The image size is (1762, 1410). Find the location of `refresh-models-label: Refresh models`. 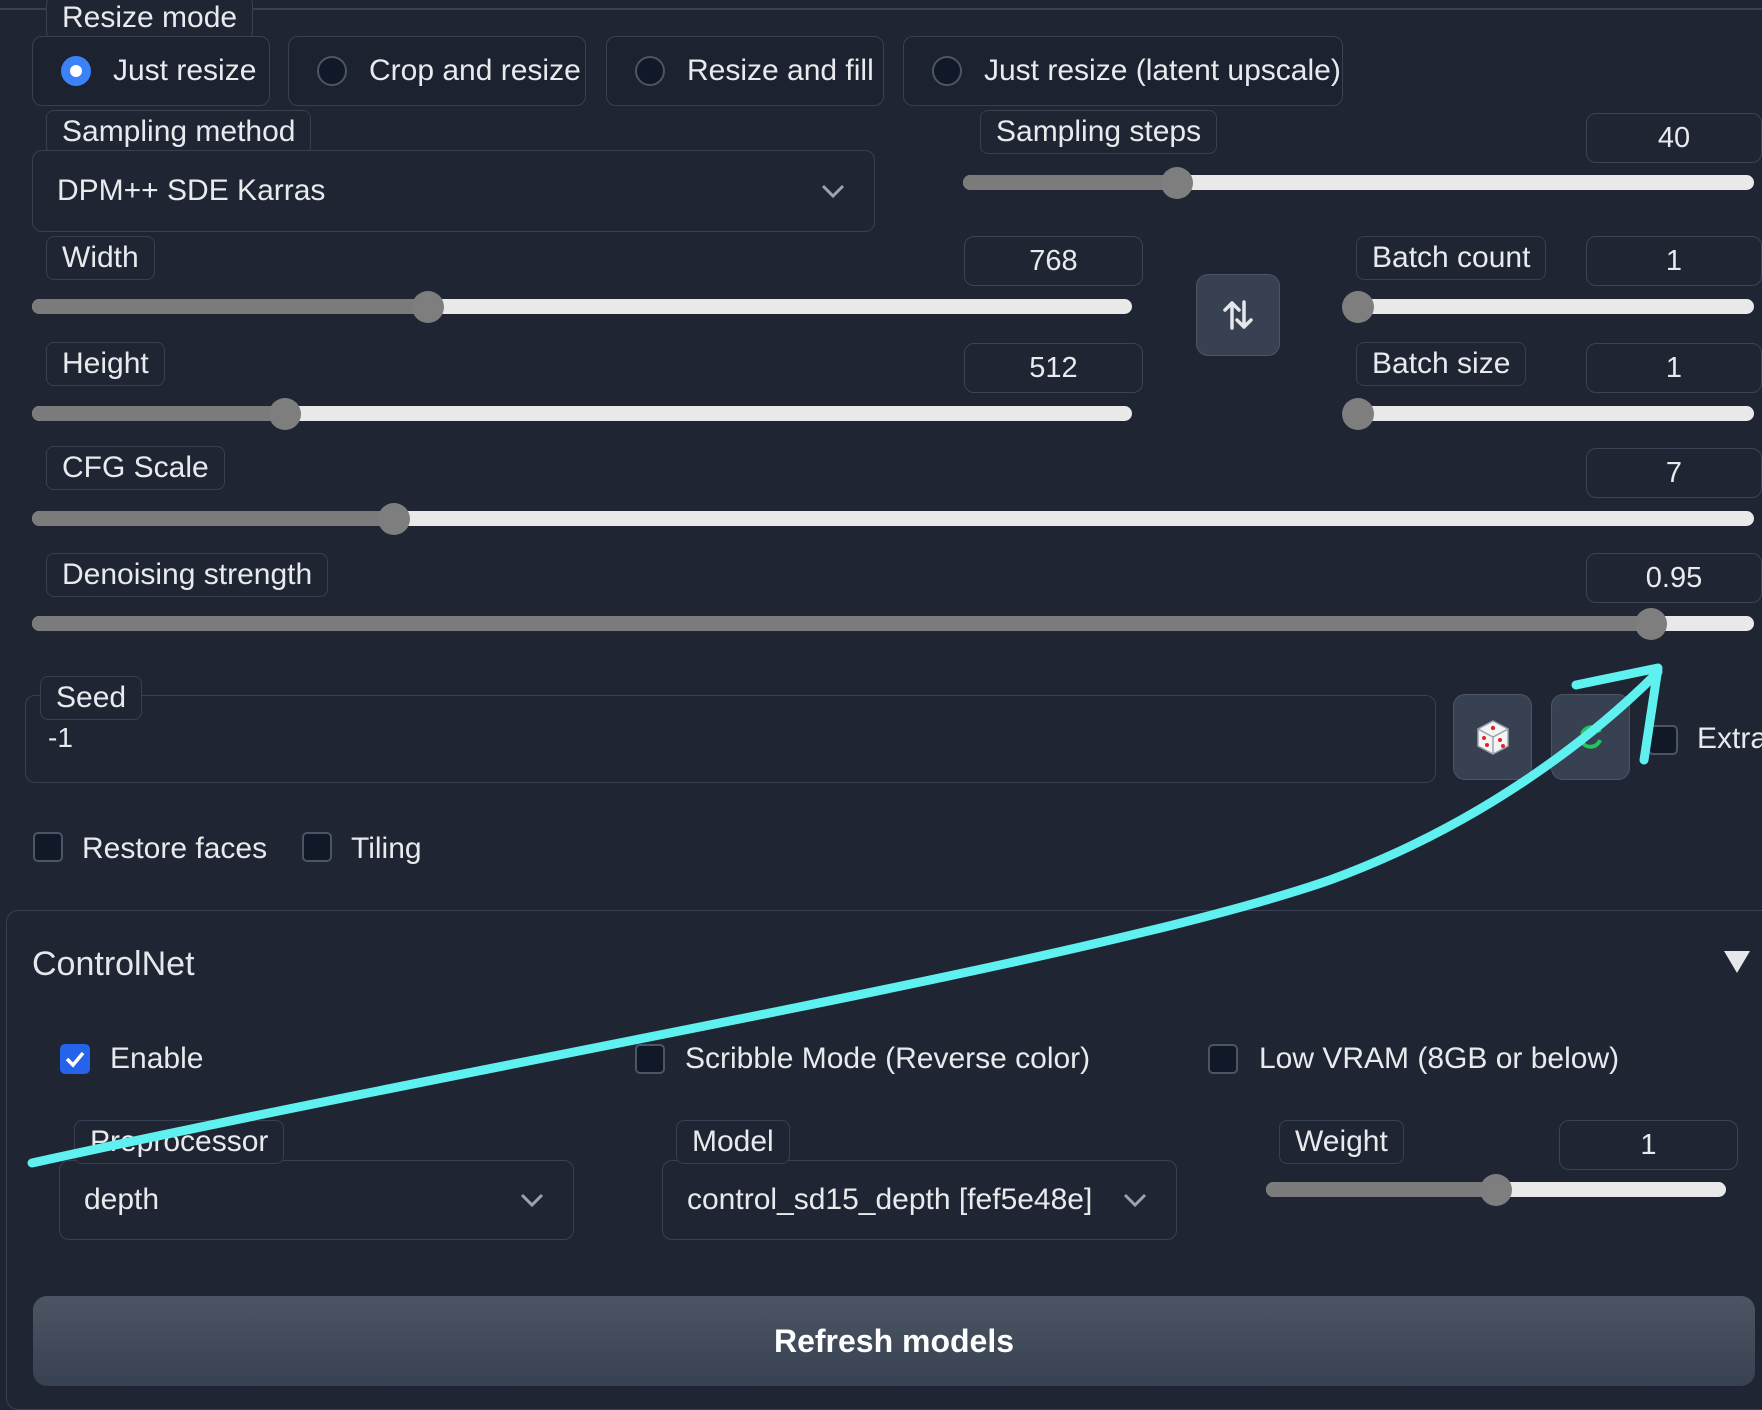

refresh-models-label: Refresh models is located at coordinates (894, 1340).